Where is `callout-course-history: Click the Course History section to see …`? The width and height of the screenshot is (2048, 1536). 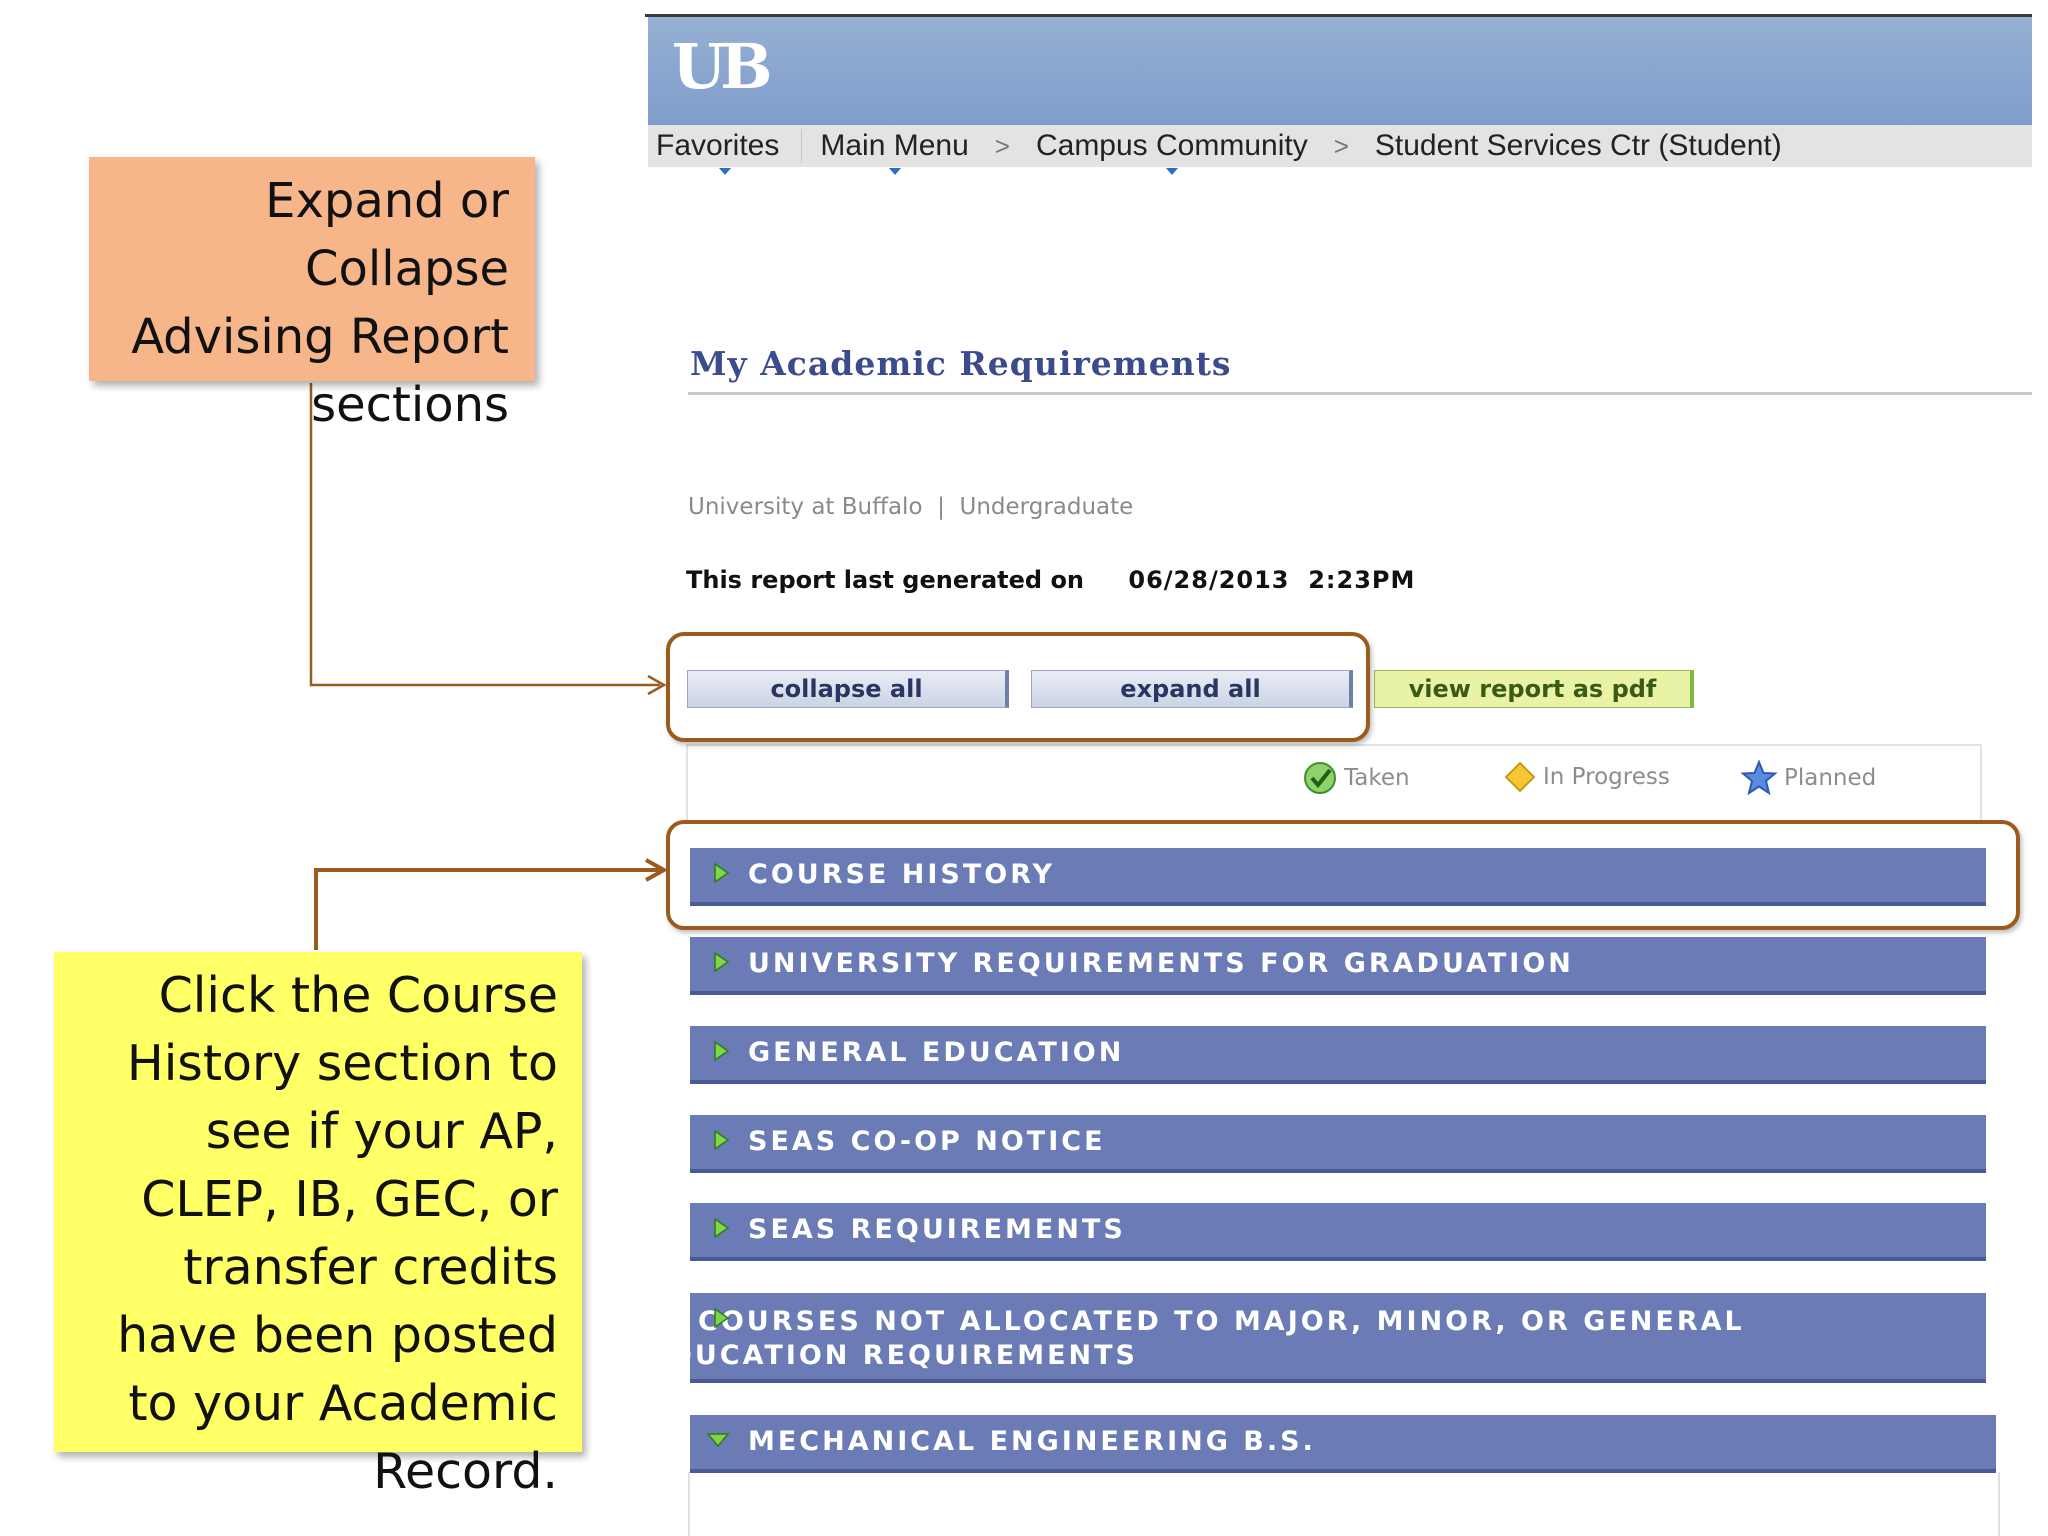 callout-course-history: Click the Course History section to see … is located at coordinates (318, 1226).